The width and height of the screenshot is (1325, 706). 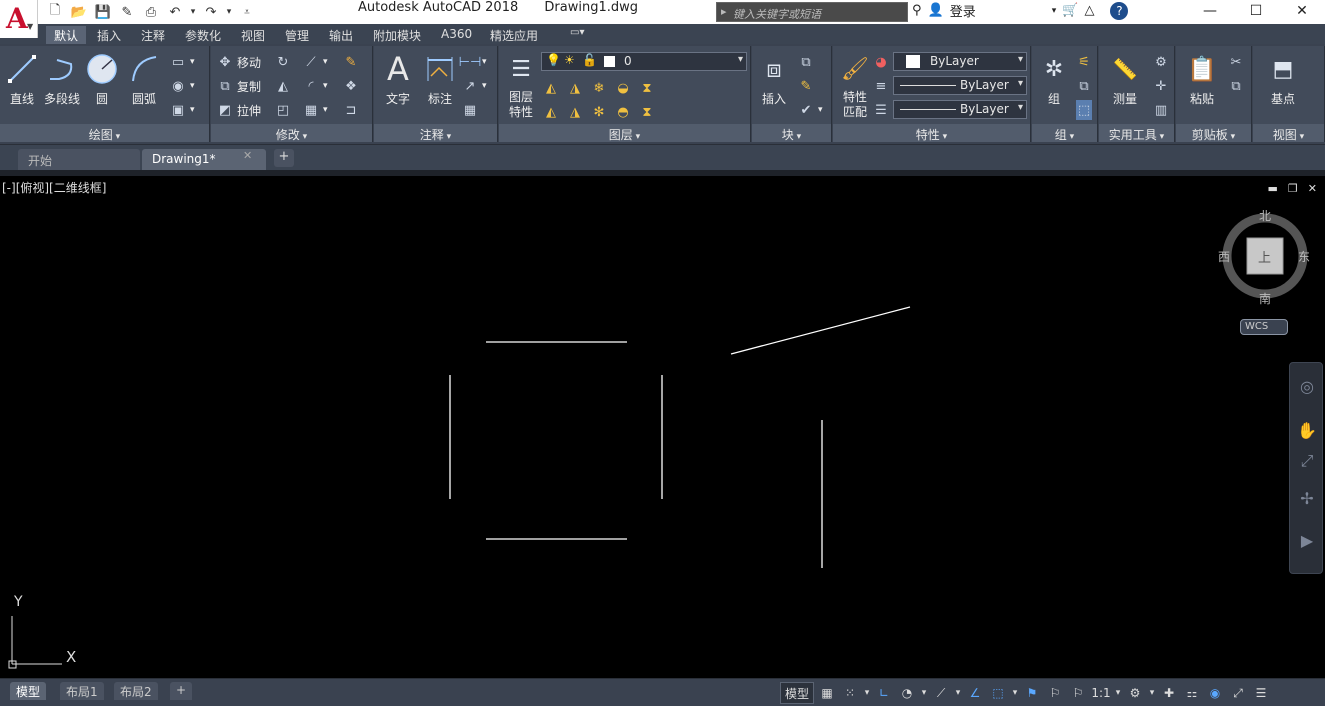 What do you see at coordinates (1307, 499) in the screenshot?
I see `orbit-icon: ✢` at bounding box center [1307, 499].